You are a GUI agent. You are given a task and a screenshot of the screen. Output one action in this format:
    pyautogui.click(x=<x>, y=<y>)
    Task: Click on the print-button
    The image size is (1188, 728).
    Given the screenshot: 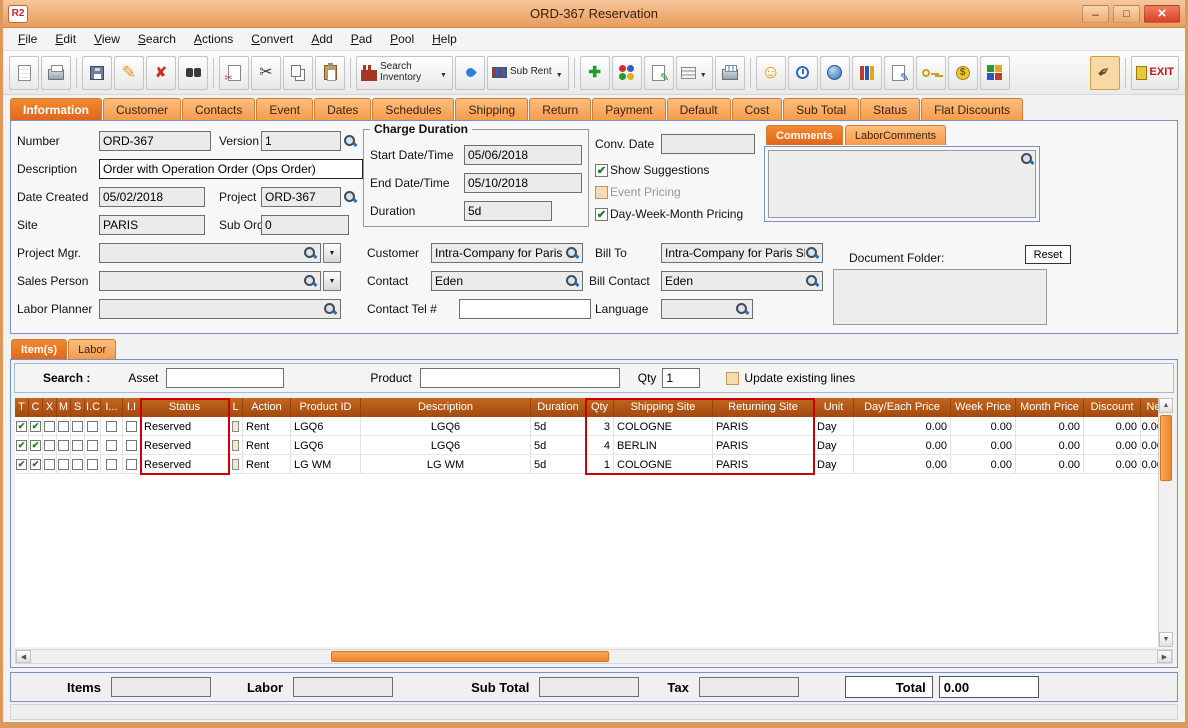 What is the action you would take?
    pyautogui.click(x=56, y=72)
    